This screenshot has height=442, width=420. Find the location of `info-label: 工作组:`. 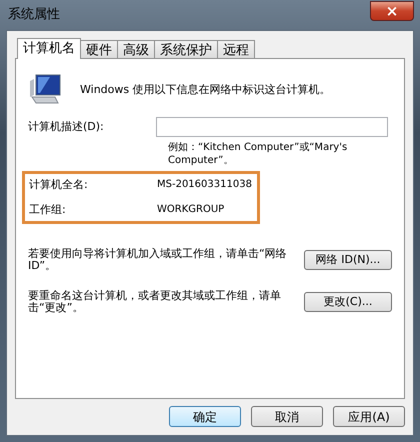

info-label: 工作组: is located at coordinates (48, 210).